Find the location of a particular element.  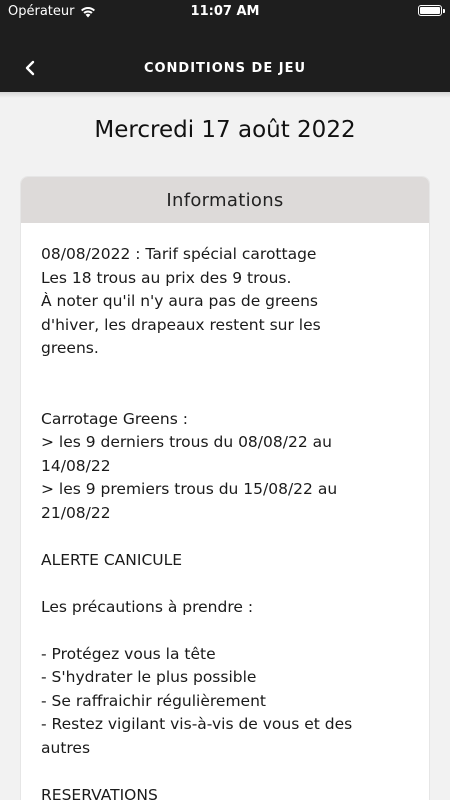

list-item: - S'hydrater le plus possible is located at coordinates (149, 677).